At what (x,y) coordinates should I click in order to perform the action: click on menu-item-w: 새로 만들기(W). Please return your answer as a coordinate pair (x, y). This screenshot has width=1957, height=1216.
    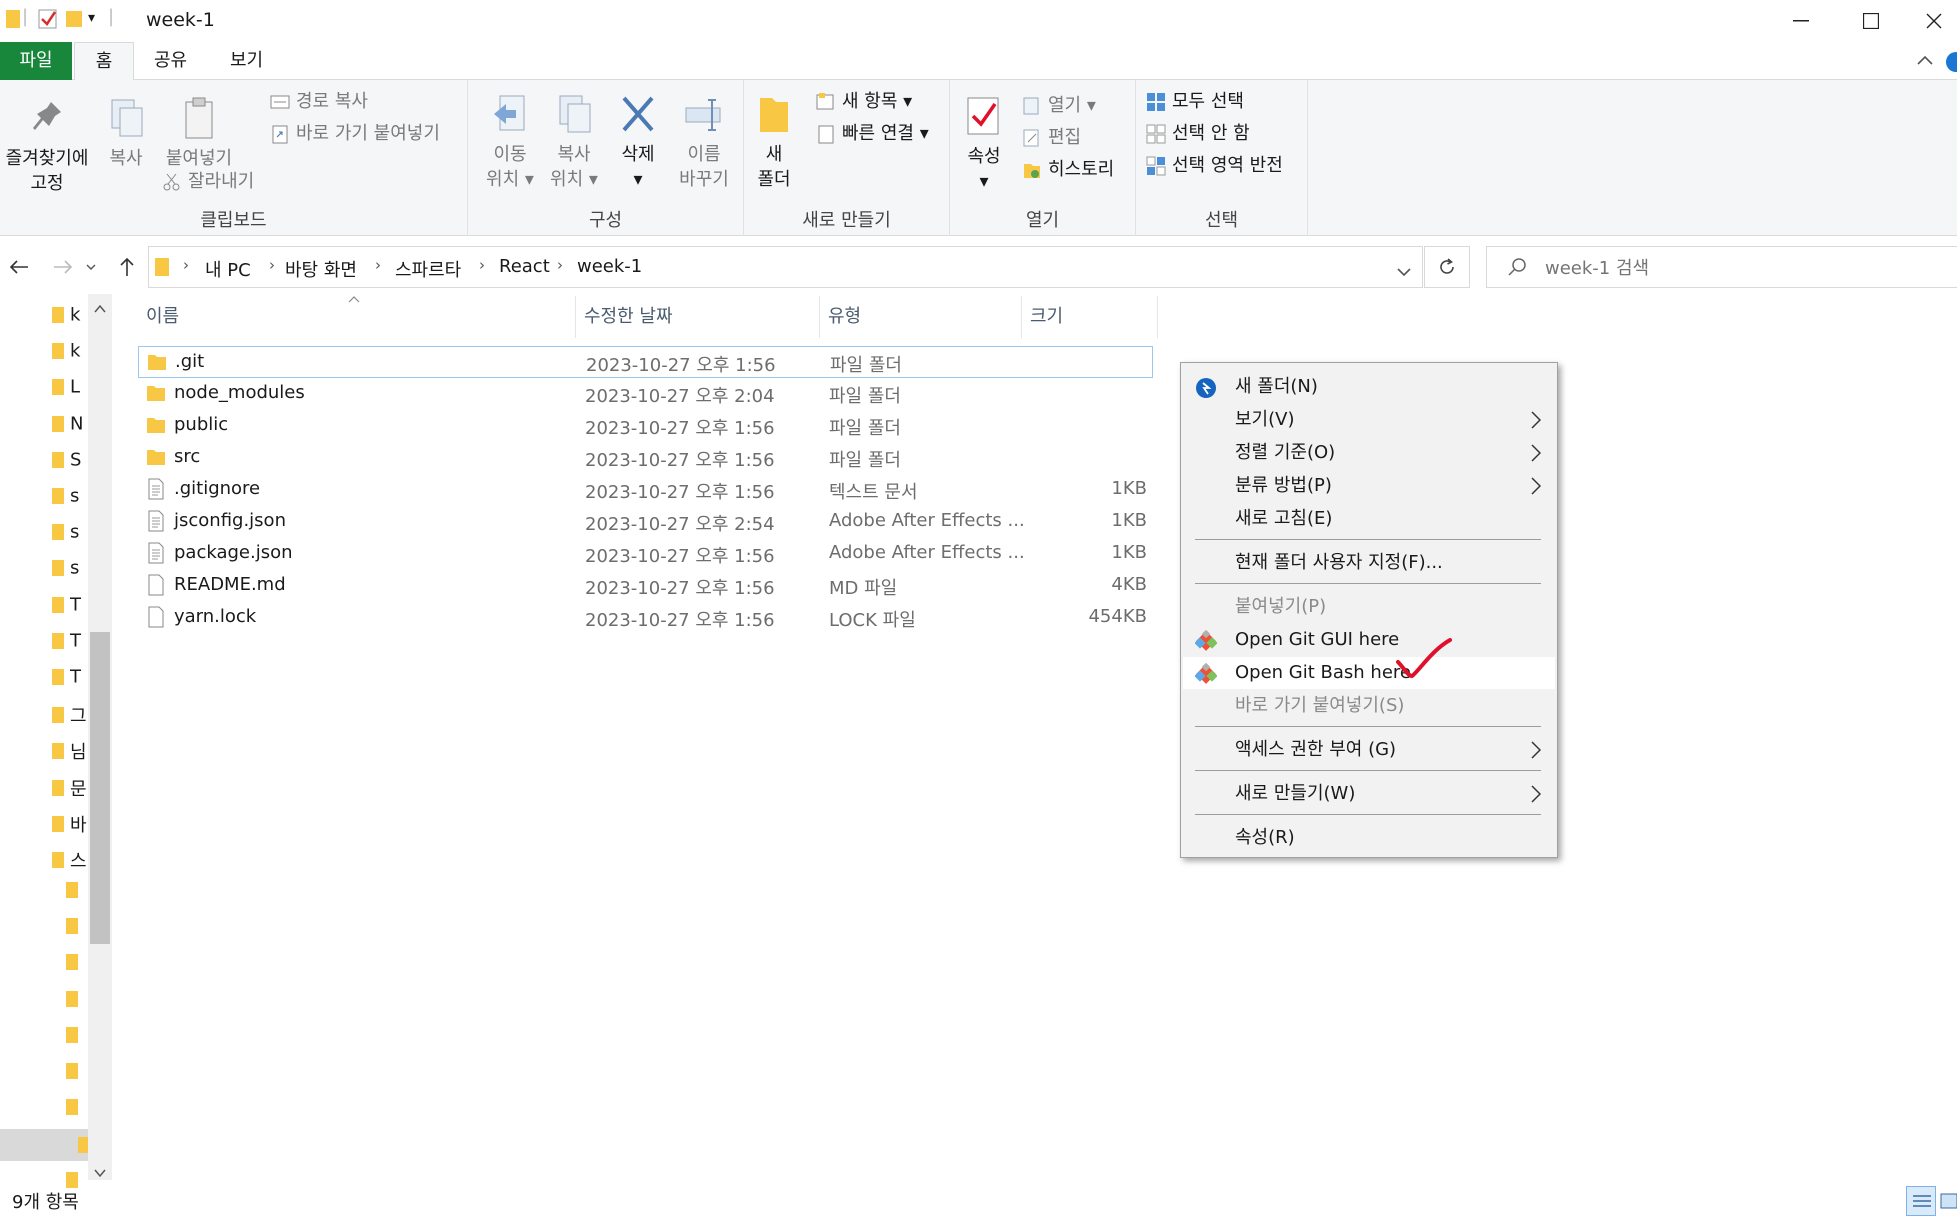
    Looking at the image, I should click on (1369, 794).